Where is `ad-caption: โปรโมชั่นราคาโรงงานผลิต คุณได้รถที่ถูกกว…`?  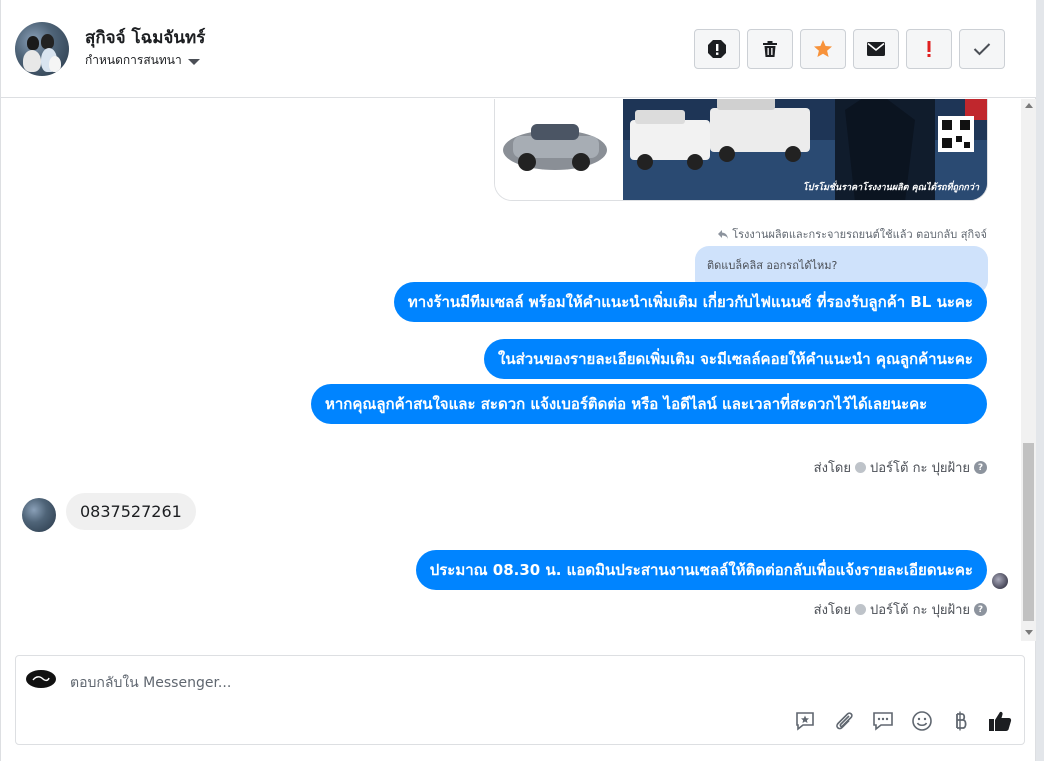
ad-caption: โปรโมชั่นราคาโรงงานผลิต คุณได้รถที่ถูกกว… is located at coordinates (890, 188).